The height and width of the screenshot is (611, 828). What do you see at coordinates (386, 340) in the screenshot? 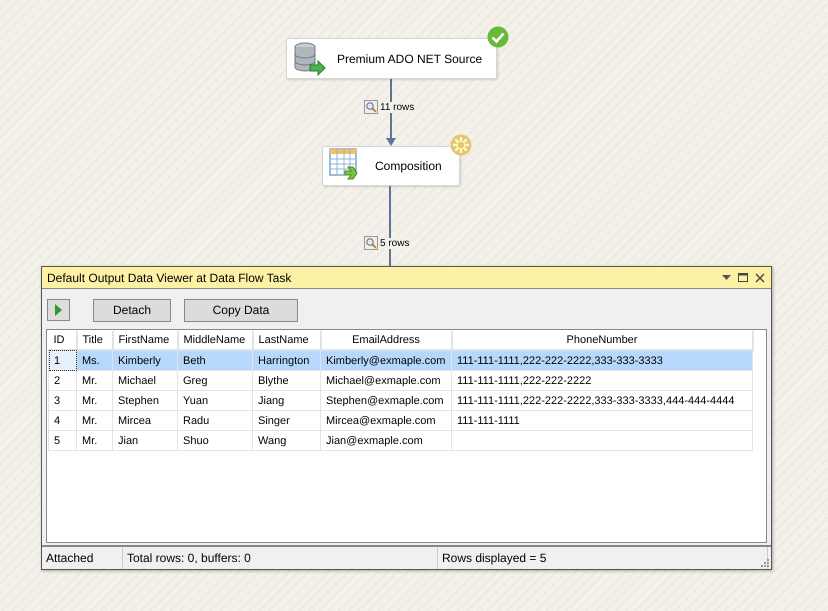
I see `column-header: EmailAddress` at bounding box center [386, 340].